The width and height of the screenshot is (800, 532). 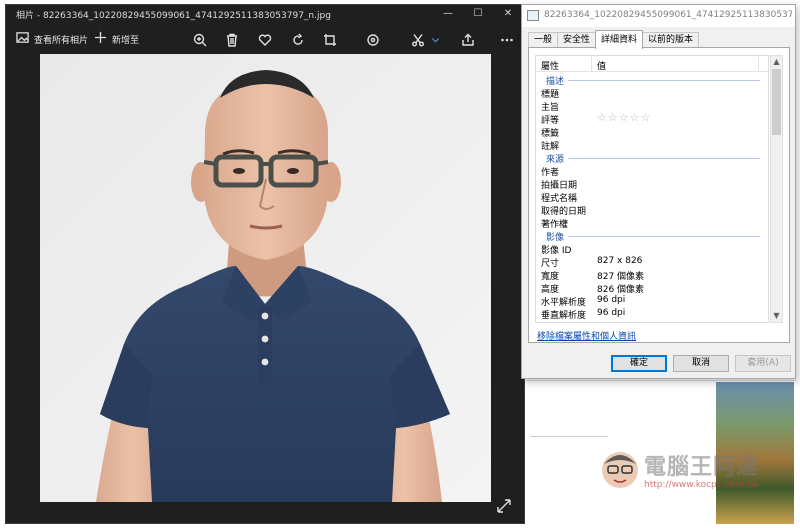 I want to click on add-to-label: 新增至, so click(x=126, y=40).